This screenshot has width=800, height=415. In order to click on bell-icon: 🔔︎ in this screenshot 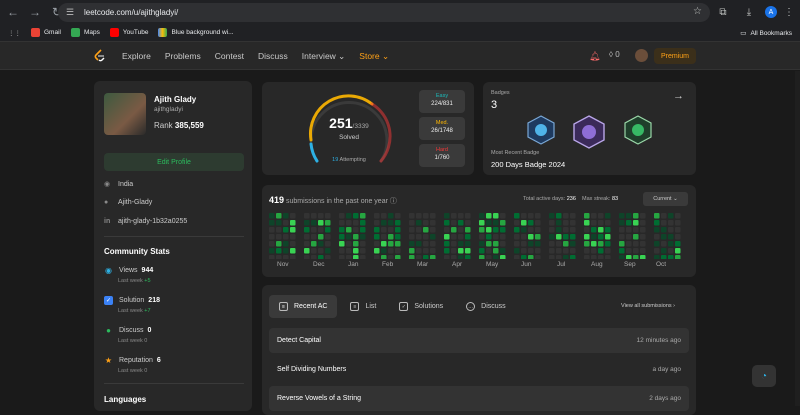, I will do `click(594, 56)`.